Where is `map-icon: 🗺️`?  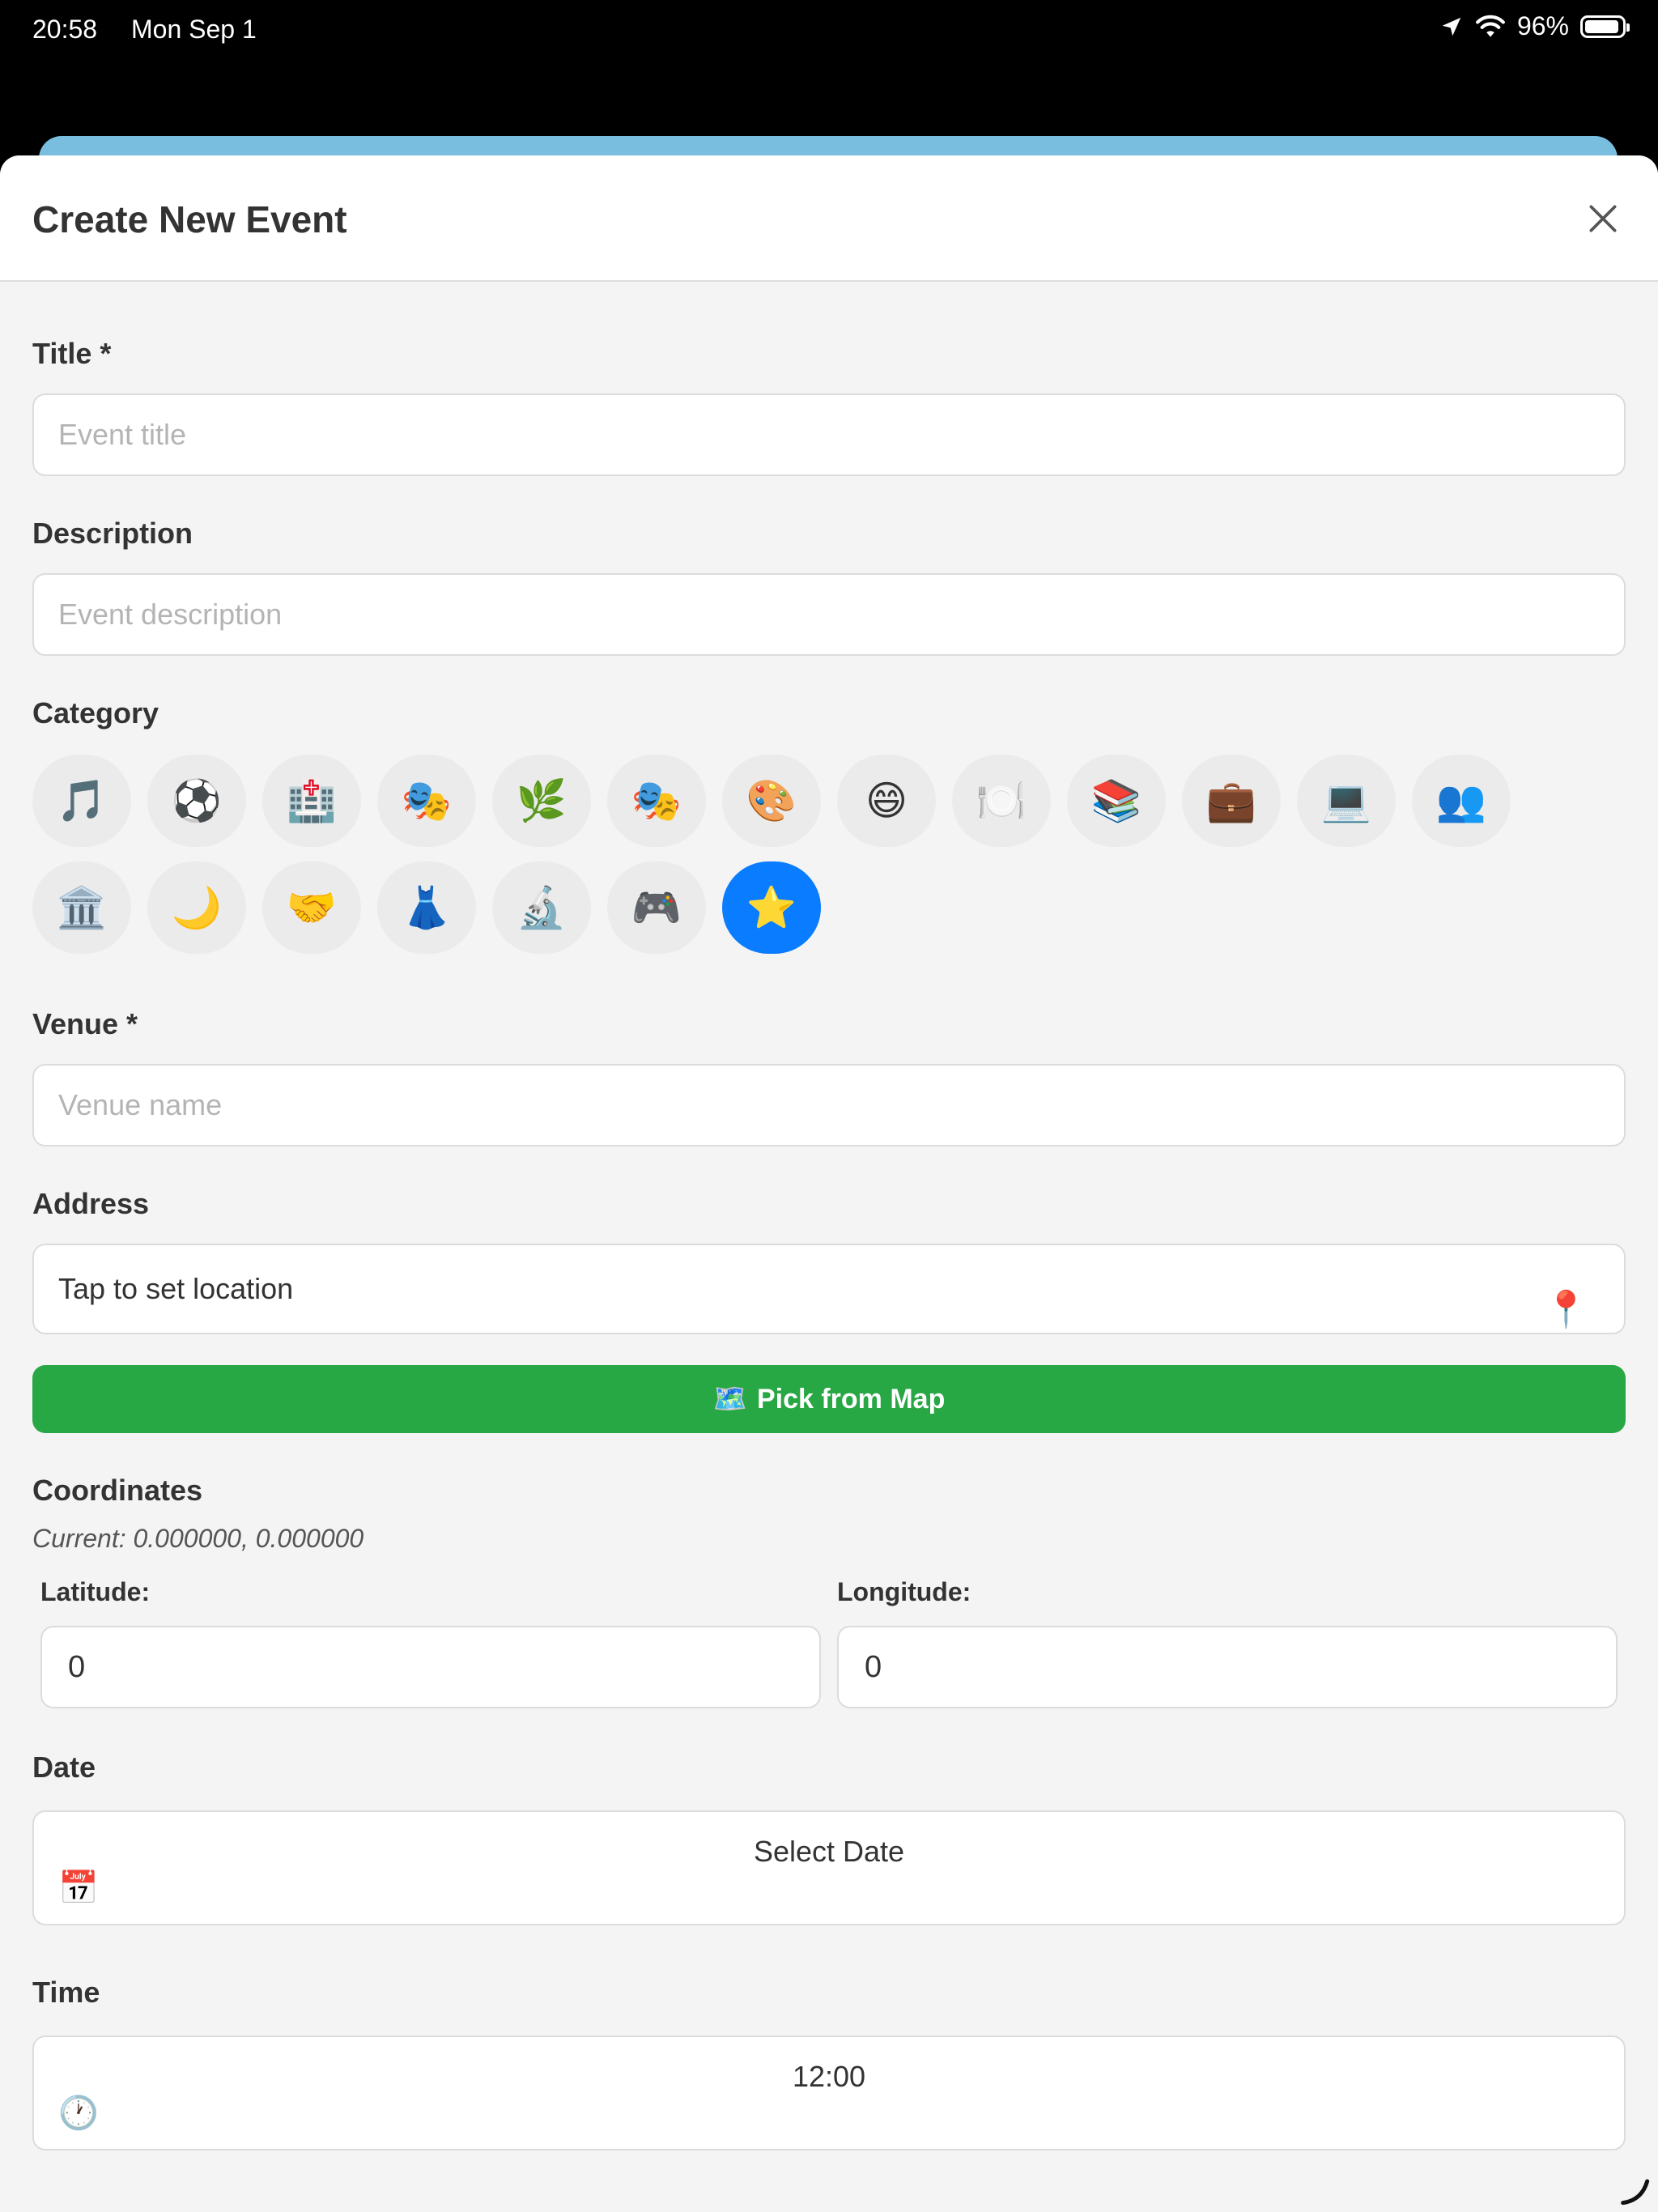 map-icon: 🗺️ is located at coordinates (729, 1399).